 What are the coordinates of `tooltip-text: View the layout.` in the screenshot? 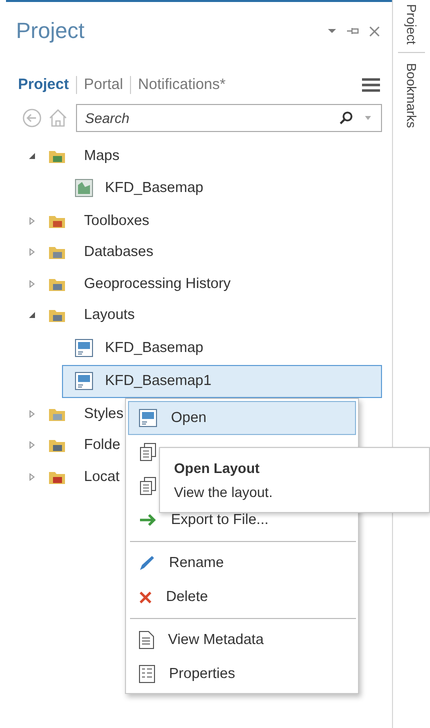 It's located at (224, 492).